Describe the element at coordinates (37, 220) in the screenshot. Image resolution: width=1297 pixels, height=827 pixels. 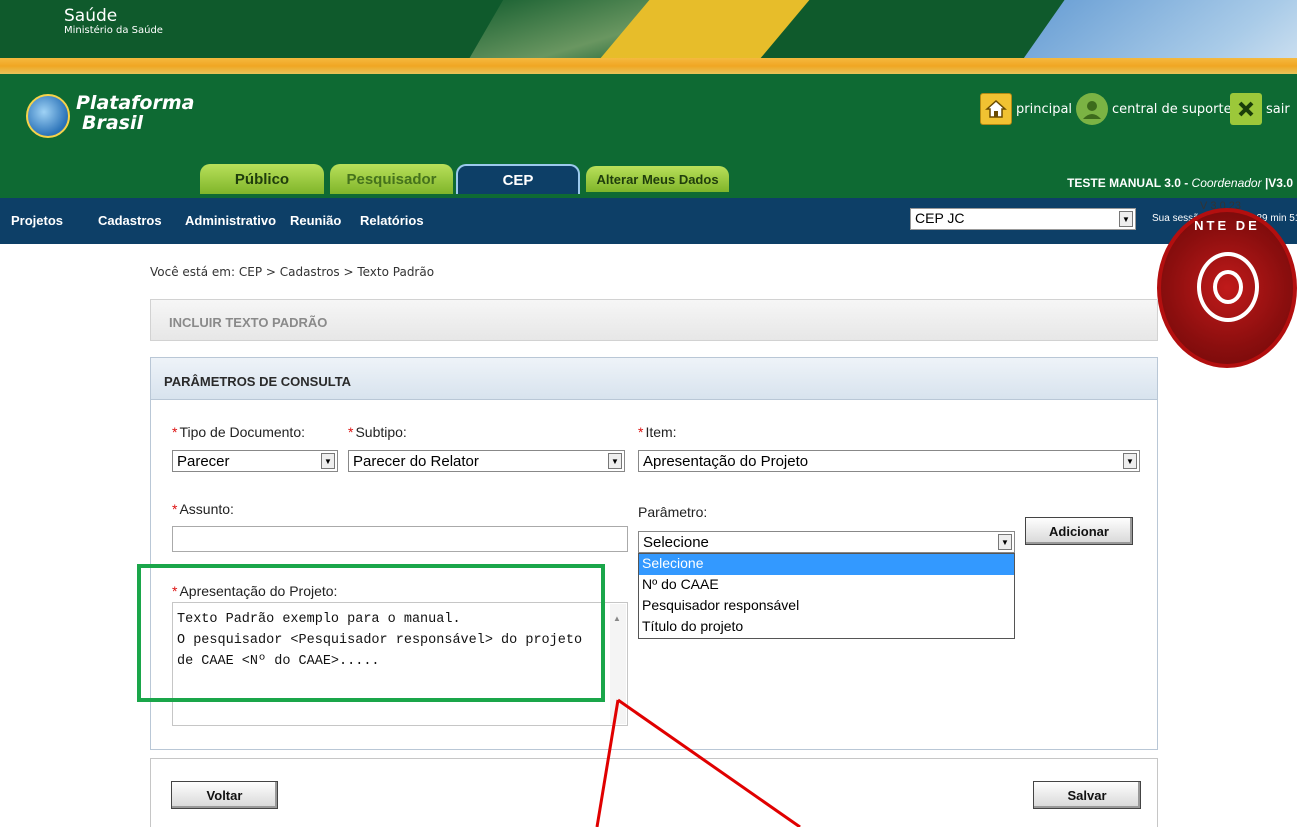
I see `nav-projetos: Projetos` at that location.